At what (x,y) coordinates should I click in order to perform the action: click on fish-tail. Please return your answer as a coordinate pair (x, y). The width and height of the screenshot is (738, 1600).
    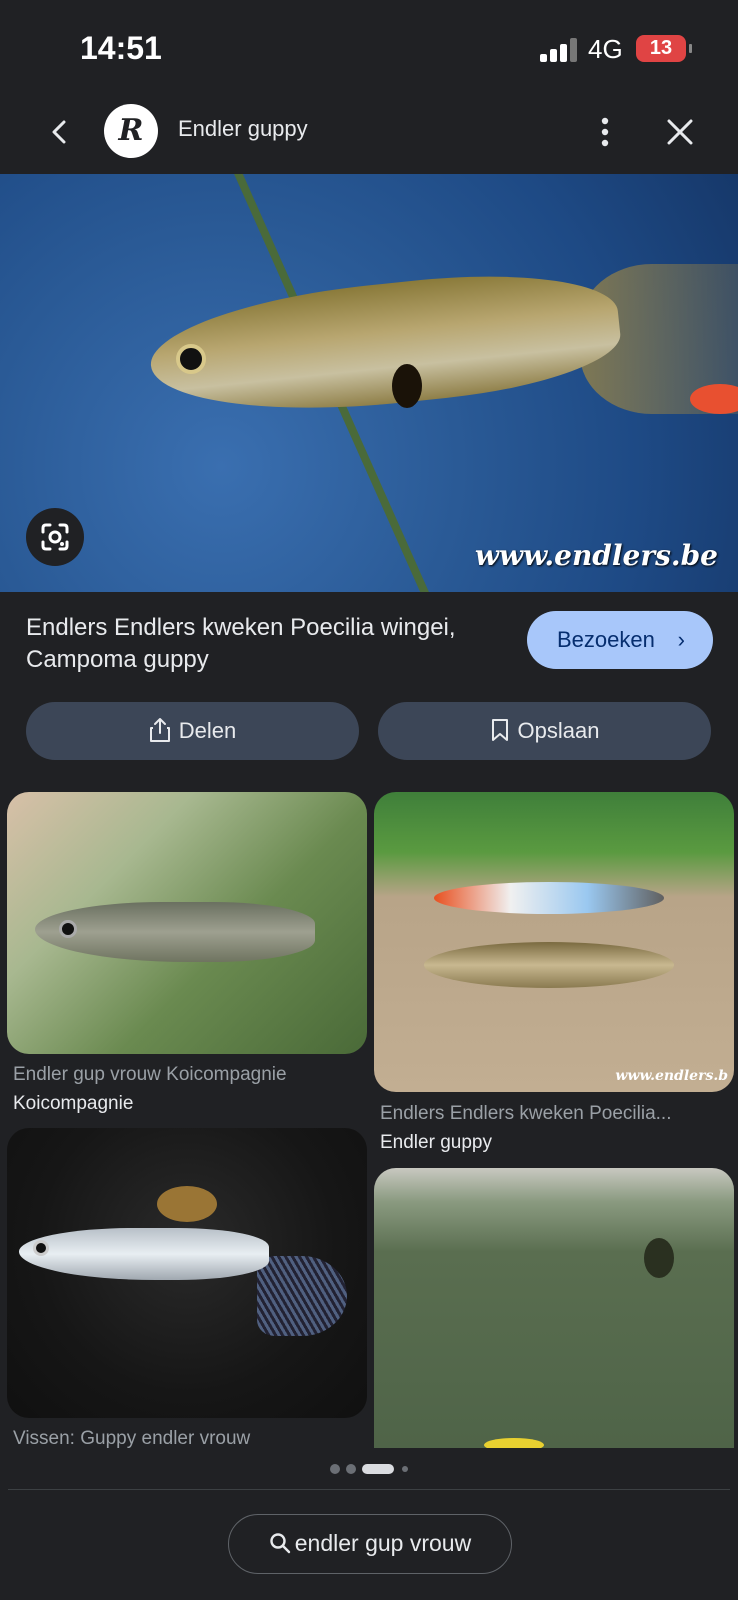
    Looking at the image, I should click on (302, 1296).